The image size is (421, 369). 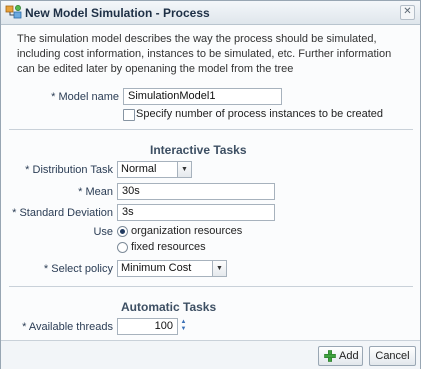 What do you see at coordinates (122, 231) in the screenshot?
I see `radio-organization-resources` at bounding box center [122, 231].